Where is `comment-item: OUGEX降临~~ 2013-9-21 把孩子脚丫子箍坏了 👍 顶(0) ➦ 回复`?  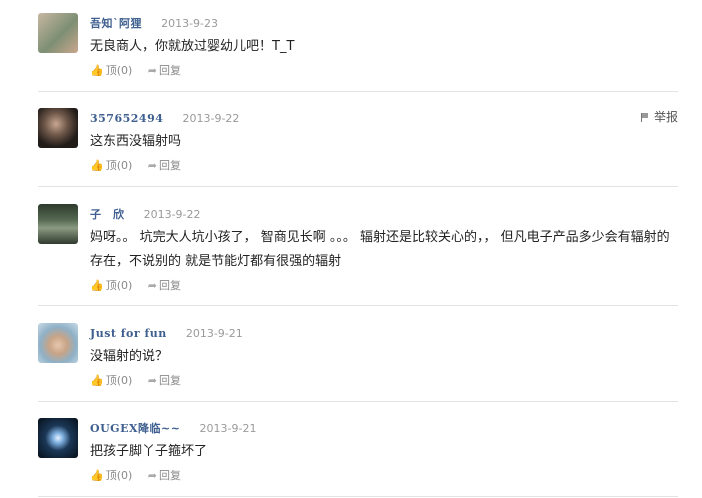
comment-item: OUGEX降临~~ 2013-9-21 把孩子脚丫子箍坏了 👍 顶(0) ➦ 回复 is located at coordinates (358, 457).